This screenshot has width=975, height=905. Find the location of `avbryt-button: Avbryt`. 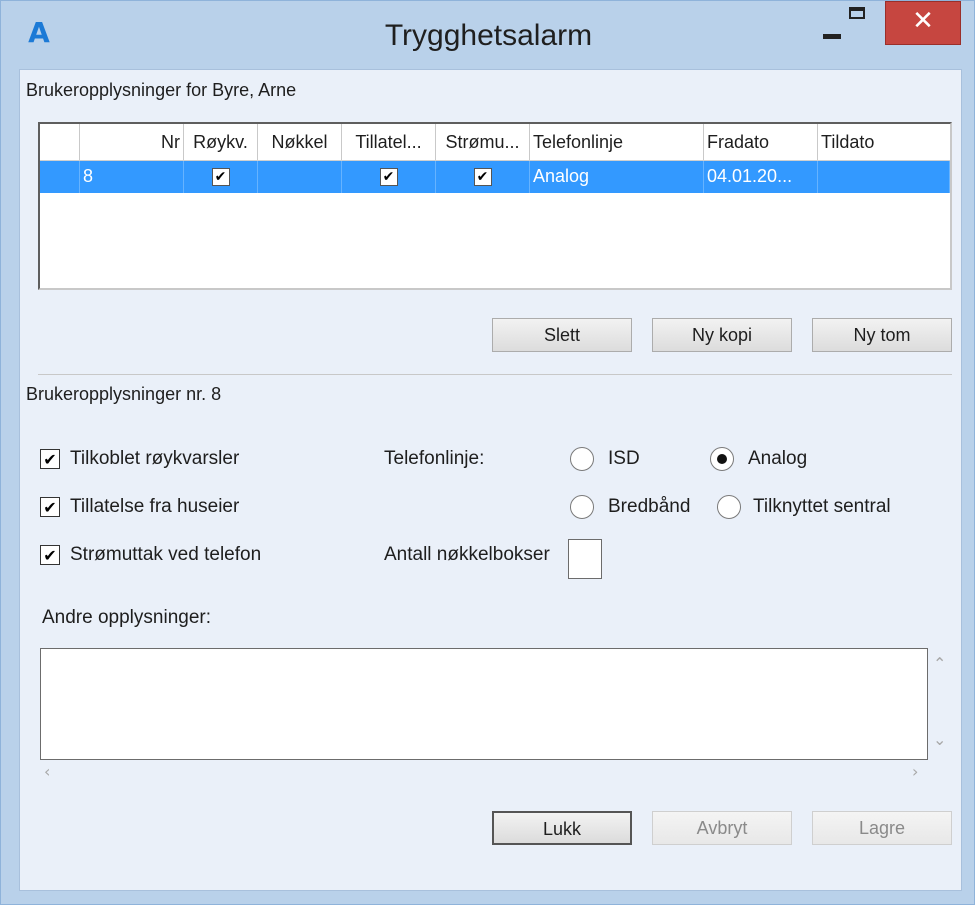

avbryt-button: Avbryt is located at coordinates (722, 828).